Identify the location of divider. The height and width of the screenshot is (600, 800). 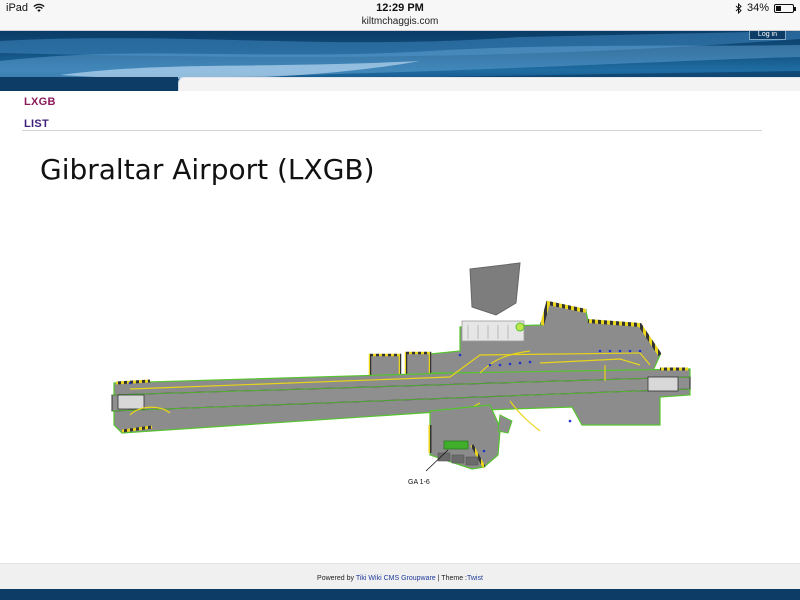
(392, 130).